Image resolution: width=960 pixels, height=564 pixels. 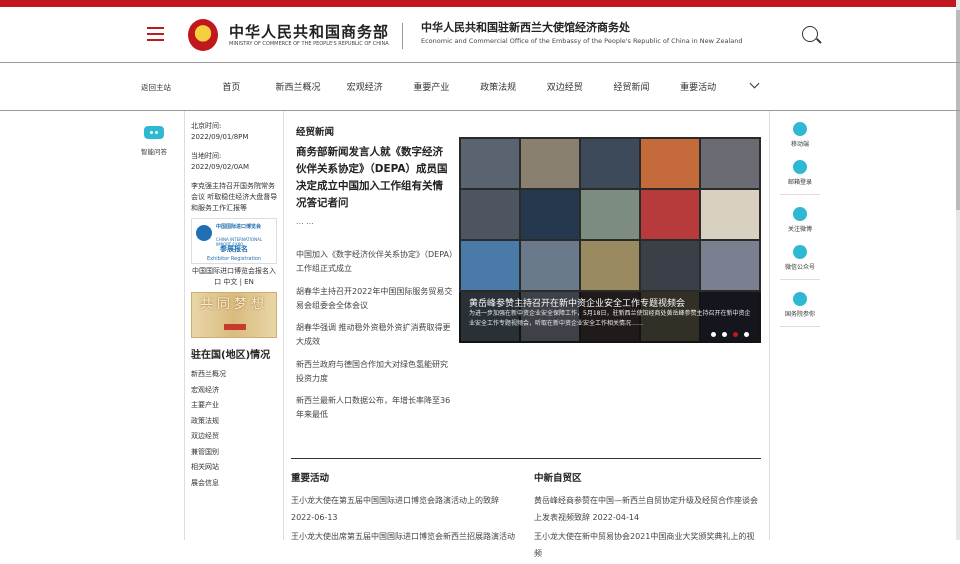 What do you see at coordinates (799, 267) in the screenshot?
I see `wechat-label: 微信公众号` at bounding box center [799, 267].